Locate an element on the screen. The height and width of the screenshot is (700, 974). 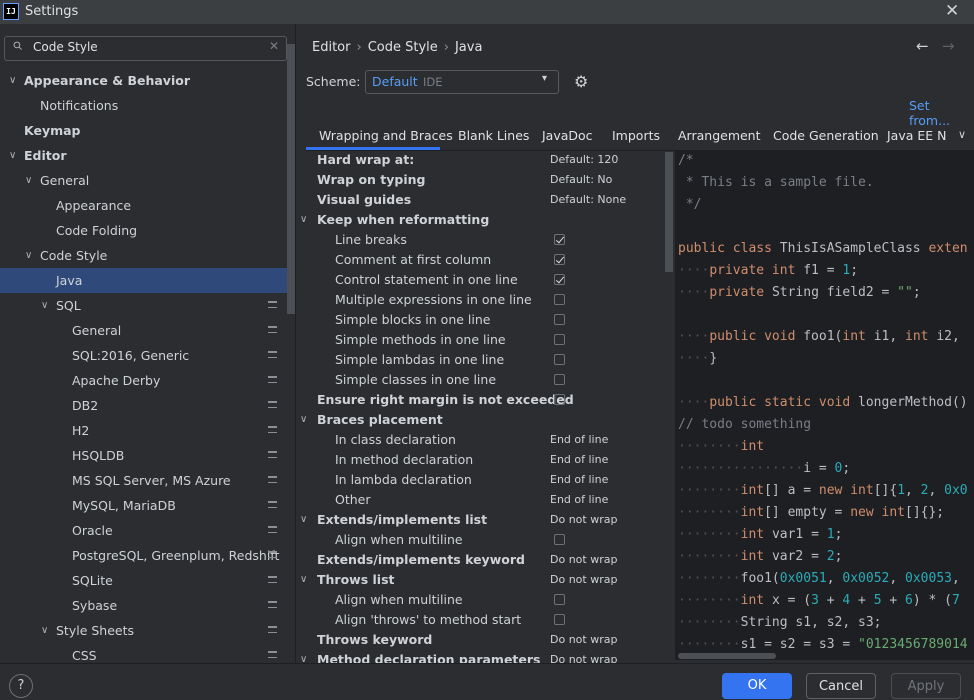
apply-button: Apply is located at coordinates (926, 686).